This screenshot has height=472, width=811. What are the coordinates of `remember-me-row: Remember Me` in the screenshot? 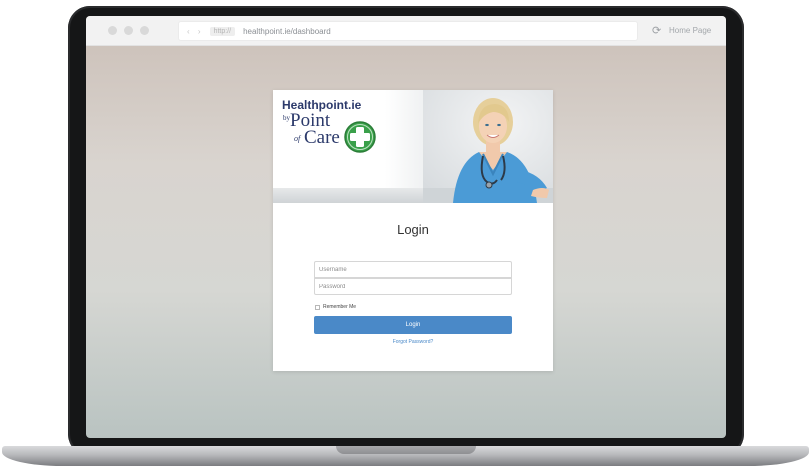 It's located at (335, 307).